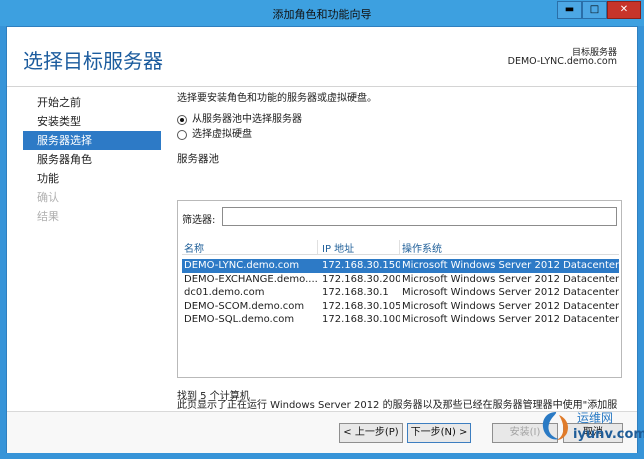 The image size is (644, 459). What do you see at coordinates (92, 140) in the screenshot?
I see `nav-item-server-selection: 服务器选择` at bounding box center [92, 140].